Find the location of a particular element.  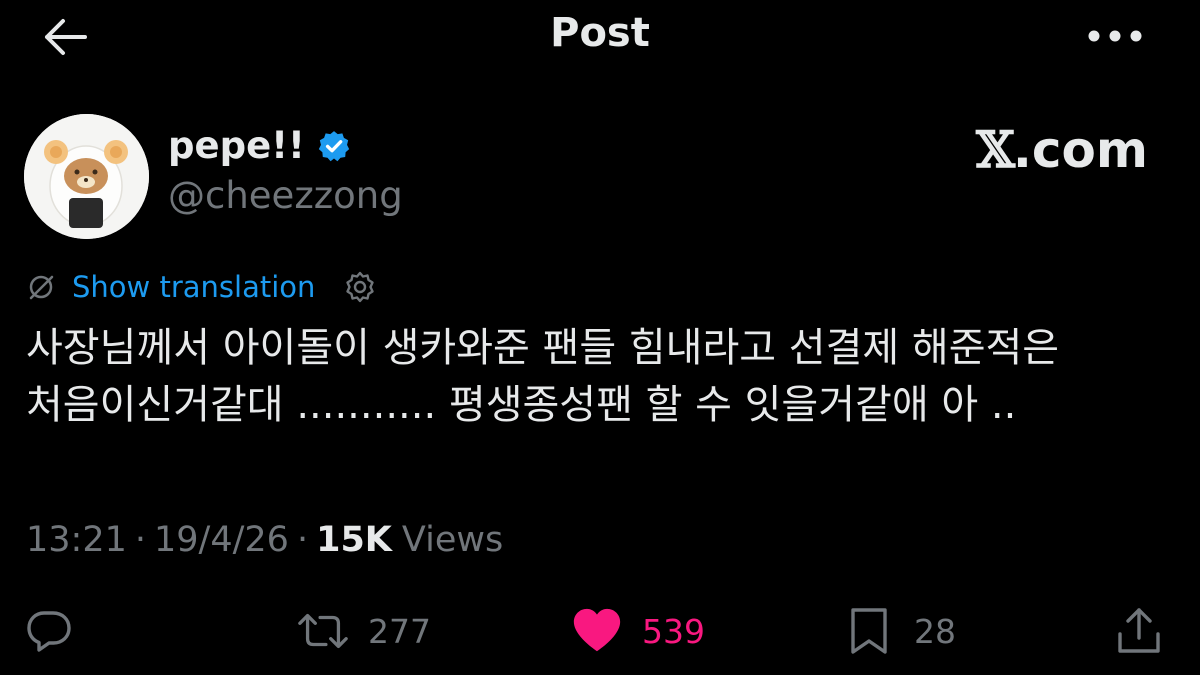

display-name-row: pepe!! is located at coordinates (259, 145).